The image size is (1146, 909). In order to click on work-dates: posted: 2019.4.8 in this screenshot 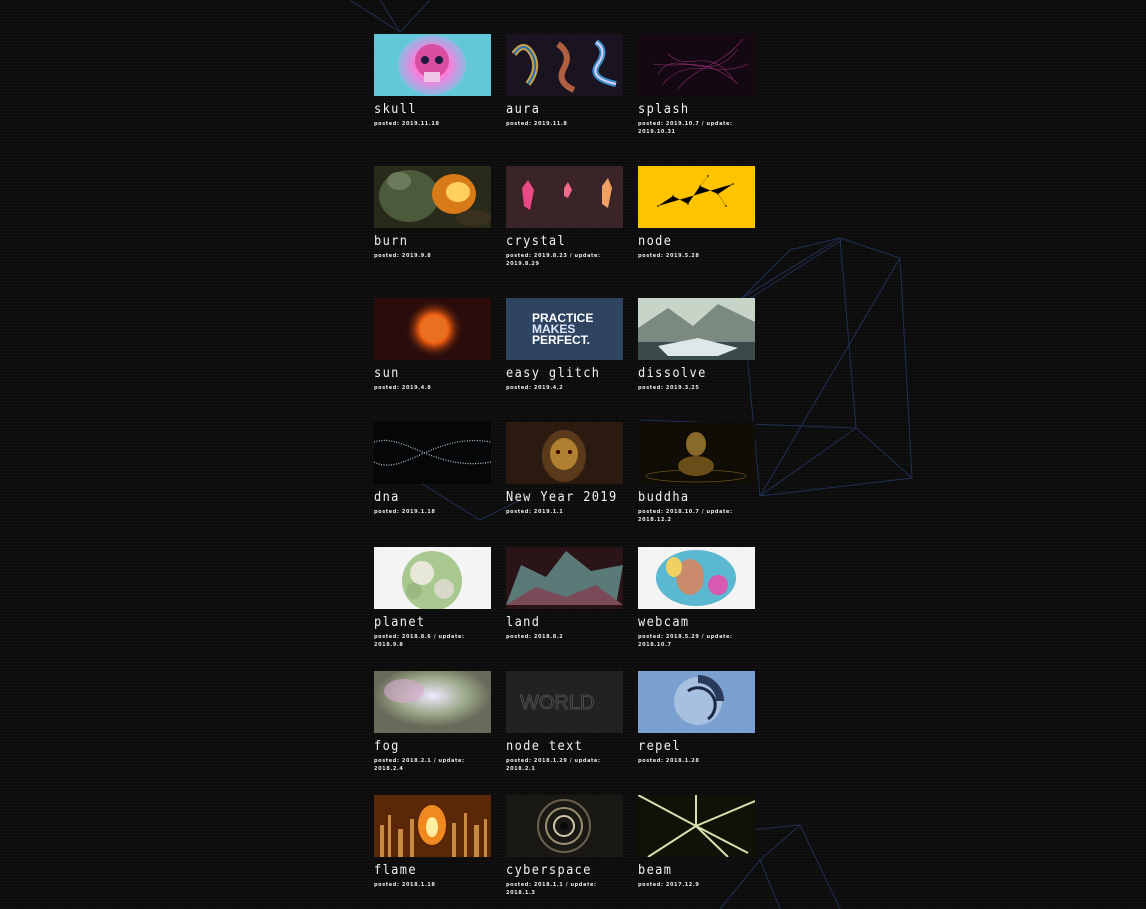, I will do `click(403, 388)`.